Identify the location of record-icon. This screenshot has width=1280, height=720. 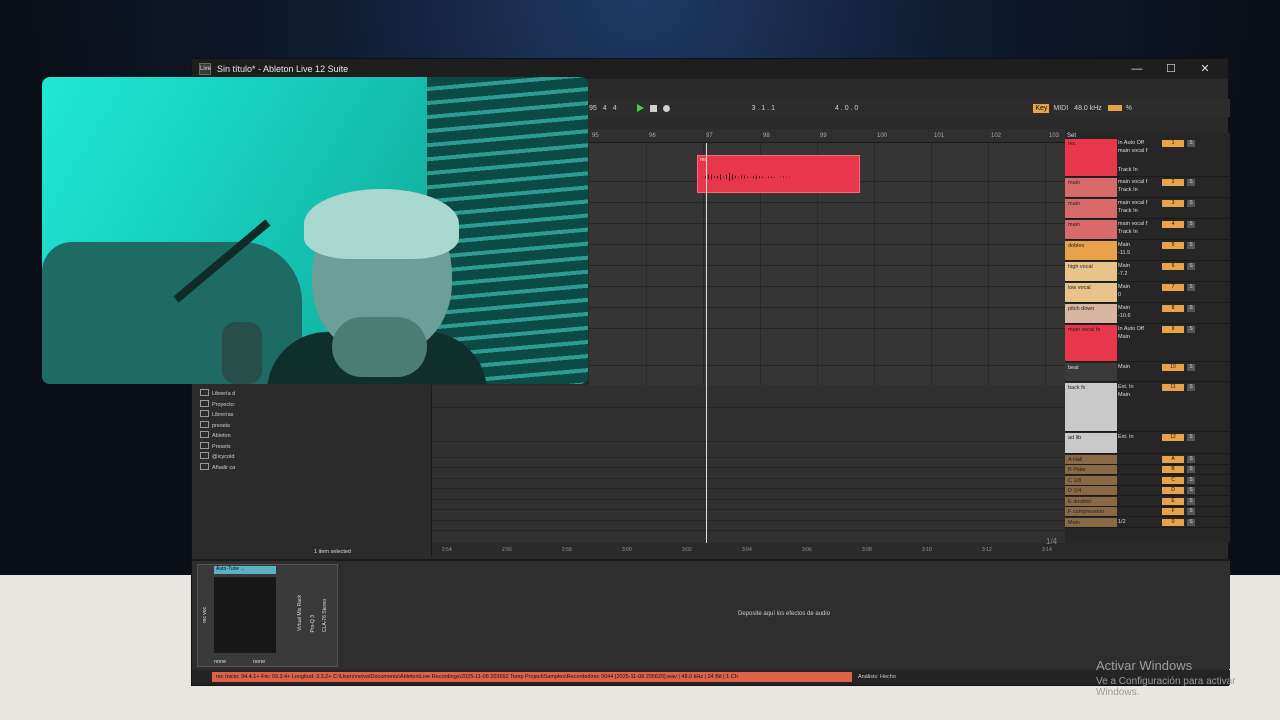
(666, 108).